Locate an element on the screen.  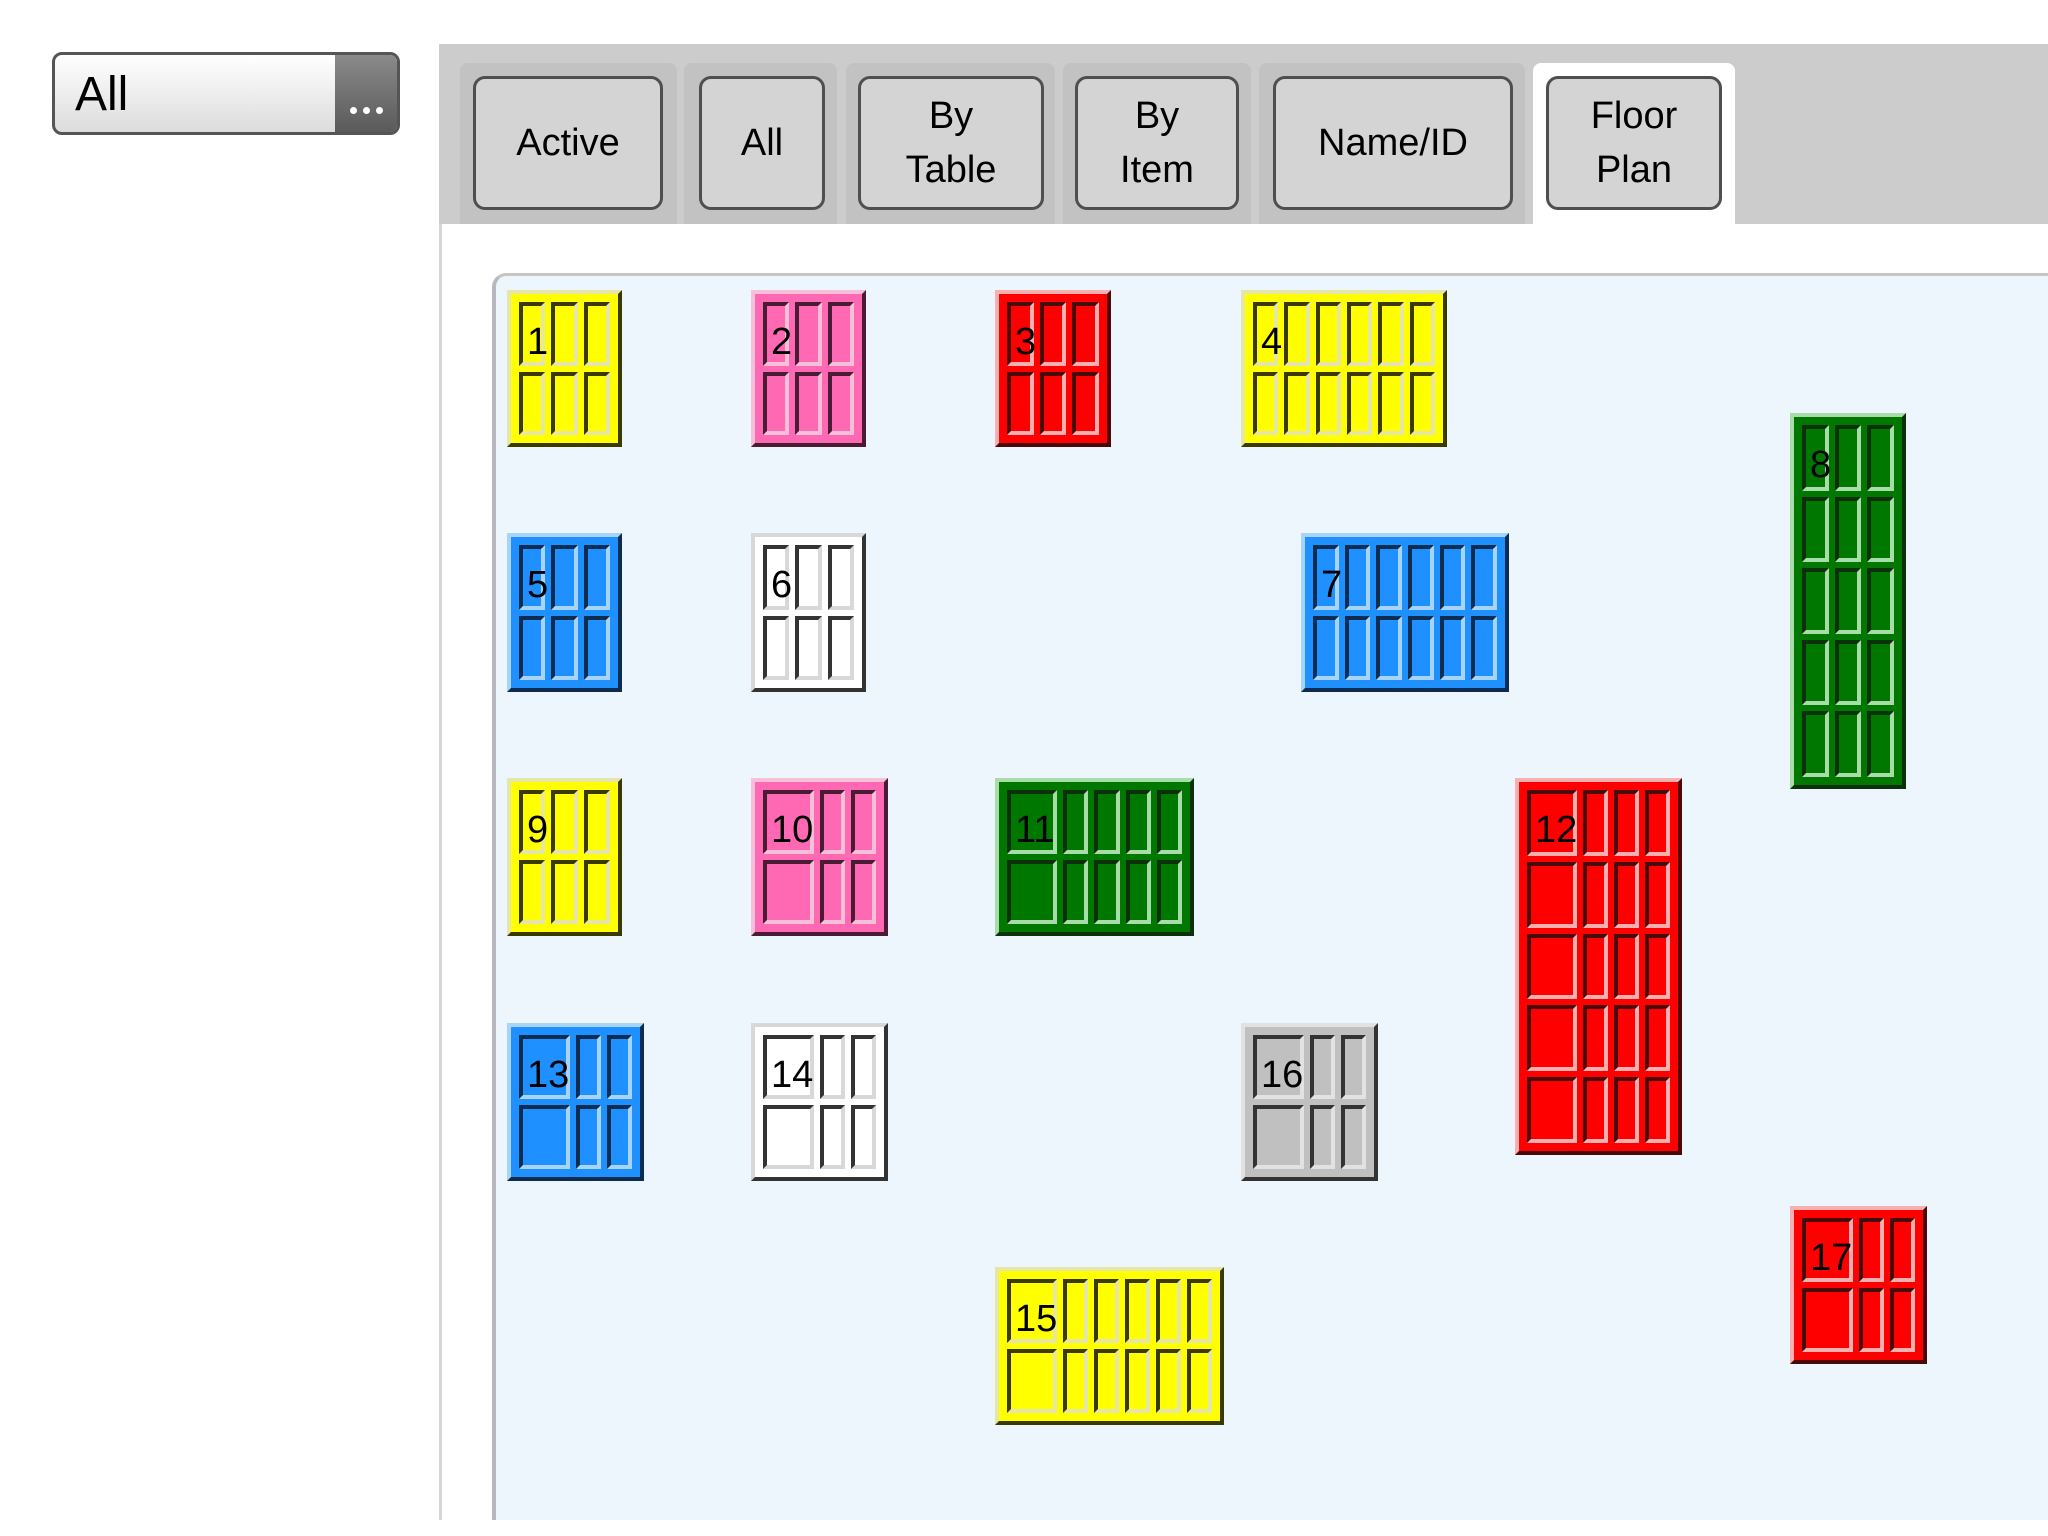
tab-by-table: By Table is located at coordinates (950, 143).